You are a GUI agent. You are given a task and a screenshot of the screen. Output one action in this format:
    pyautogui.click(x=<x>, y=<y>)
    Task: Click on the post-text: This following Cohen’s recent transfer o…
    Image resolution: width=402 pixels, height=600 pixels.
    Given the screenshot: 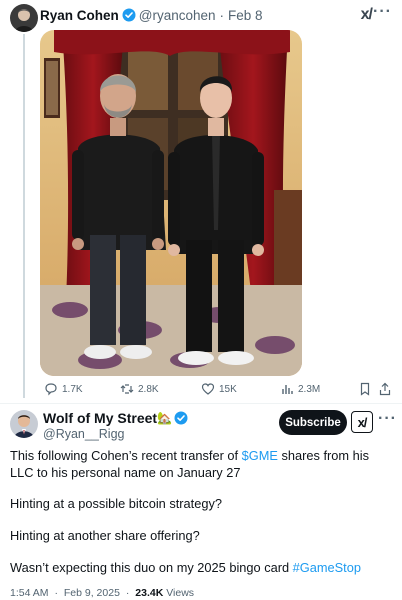 What is the action you would take?
    pyautogui.click(x=126, y=455)
    